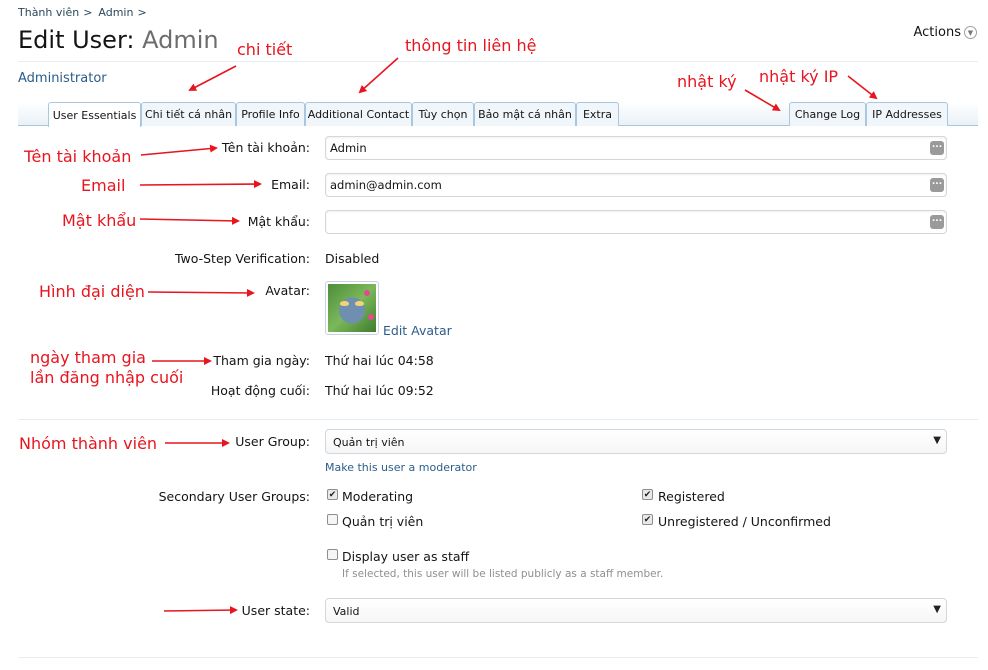 The image size is (988, 670). I want to click on breadcrumb-item-members: Thành viên, so click(48, 12).